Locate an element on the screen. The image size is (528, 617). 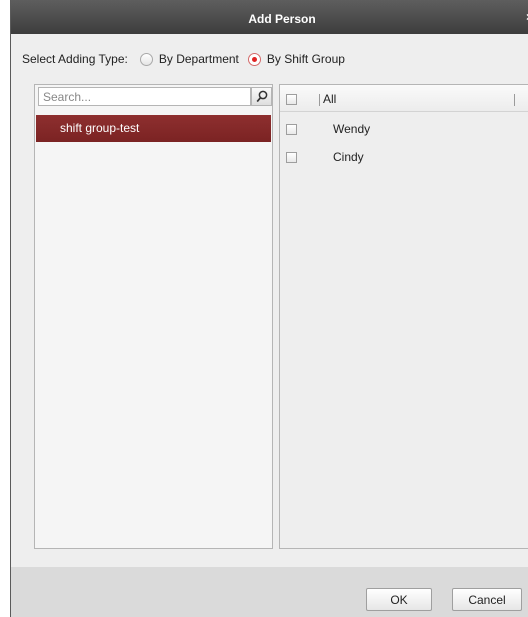
by-shift-group-label: By Shift Group is located at coordinates (306, 59).